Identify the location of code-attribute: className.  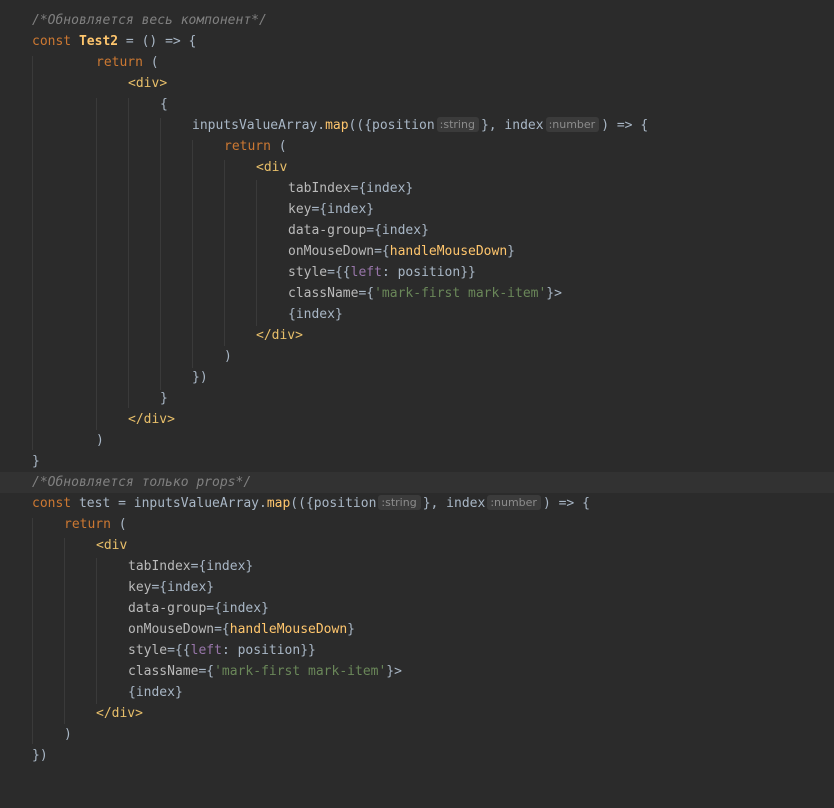
(163, 671).